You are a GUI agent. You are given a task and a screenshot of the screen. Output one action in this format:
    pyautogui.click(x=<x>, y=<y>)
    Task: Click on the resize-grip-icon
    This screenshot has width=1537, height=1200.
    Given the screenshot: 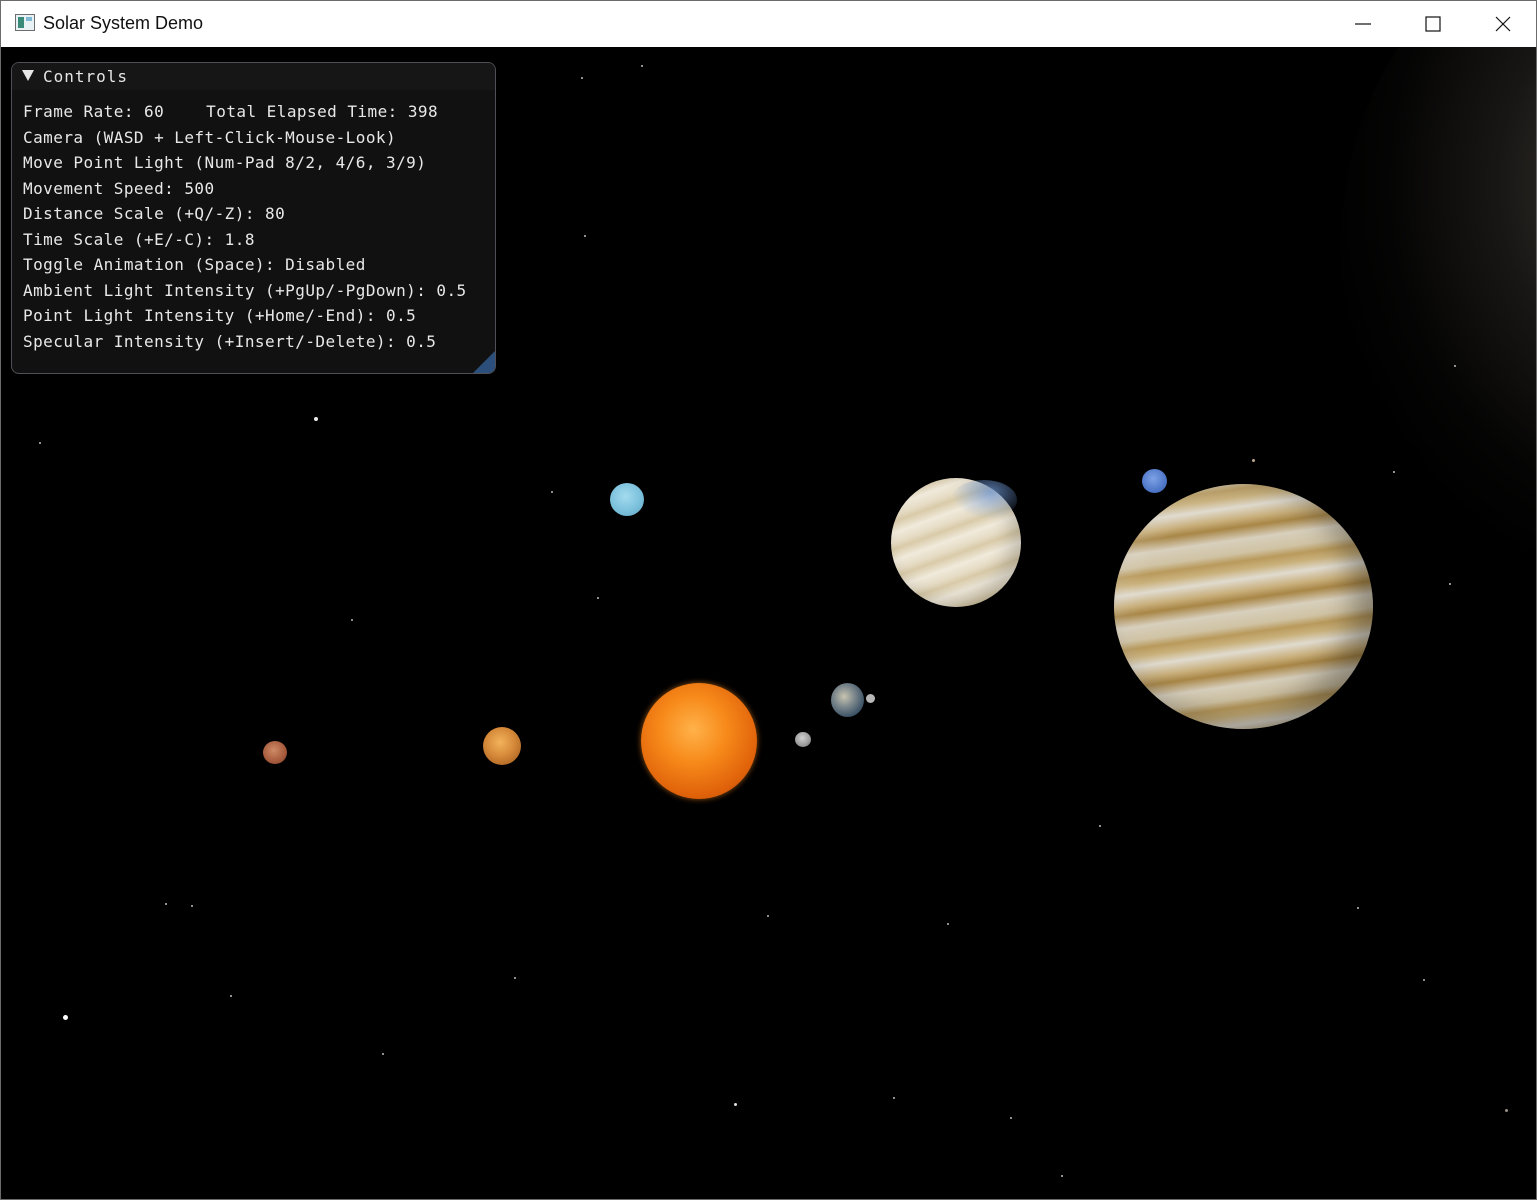 What is the action you would take?
    pyautogui.click(x=484, y=362)
    